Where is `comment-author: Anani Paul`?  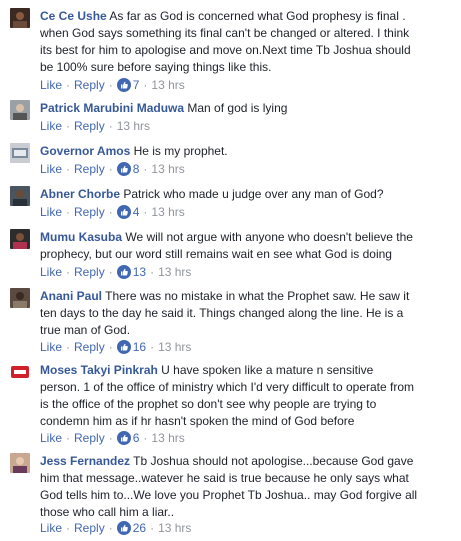 comment-author: Anani Paul is located at coordinates (71, 296).